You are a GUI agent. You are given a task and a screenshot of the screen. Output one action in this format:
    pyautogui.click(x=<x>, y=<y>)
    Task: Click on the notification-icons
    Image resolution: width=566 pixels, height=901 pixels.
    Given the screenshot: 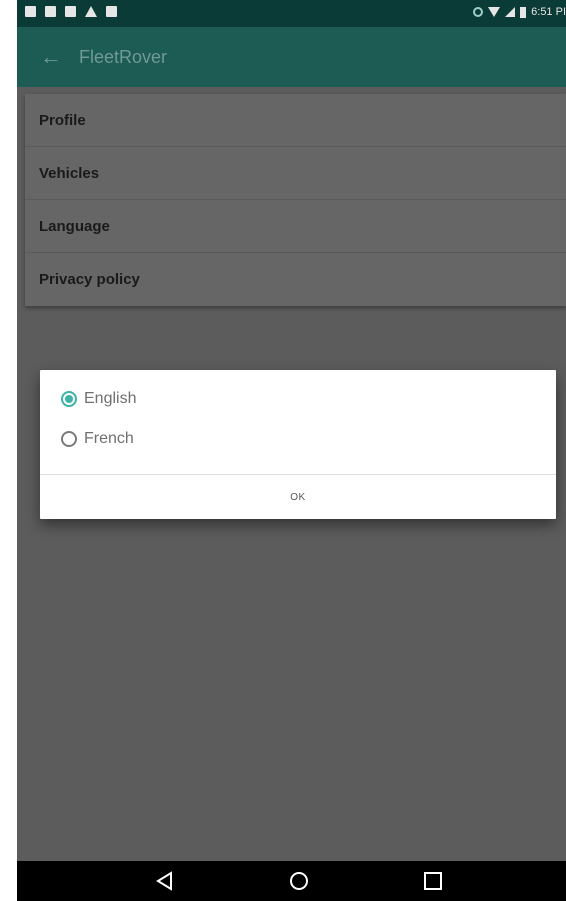 What is the action you would take?
    pyautogui.click(x=71, y=11)
    